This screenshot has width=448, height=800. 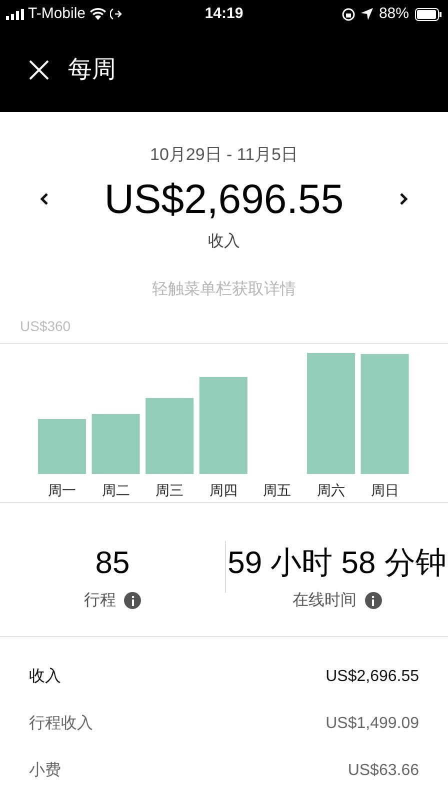 I want to click on earnings-label: 收入, so click(x=224, y=242).